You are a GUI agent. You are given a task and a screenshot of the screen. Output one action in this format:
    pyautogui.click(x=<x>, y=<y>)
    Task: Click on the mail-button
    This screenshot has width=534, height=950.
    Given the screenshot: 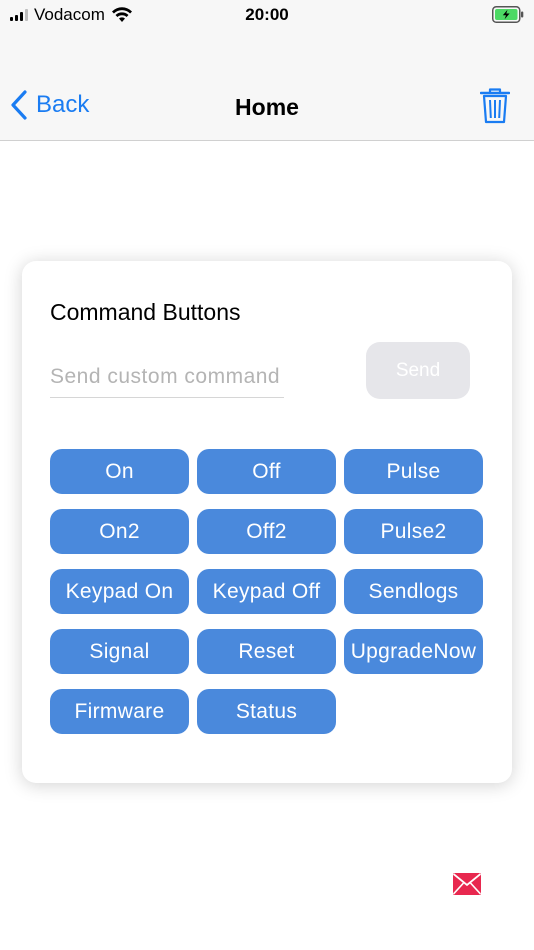 What is the action you would take?
    pyautogui.click(x=467, y=886)
    